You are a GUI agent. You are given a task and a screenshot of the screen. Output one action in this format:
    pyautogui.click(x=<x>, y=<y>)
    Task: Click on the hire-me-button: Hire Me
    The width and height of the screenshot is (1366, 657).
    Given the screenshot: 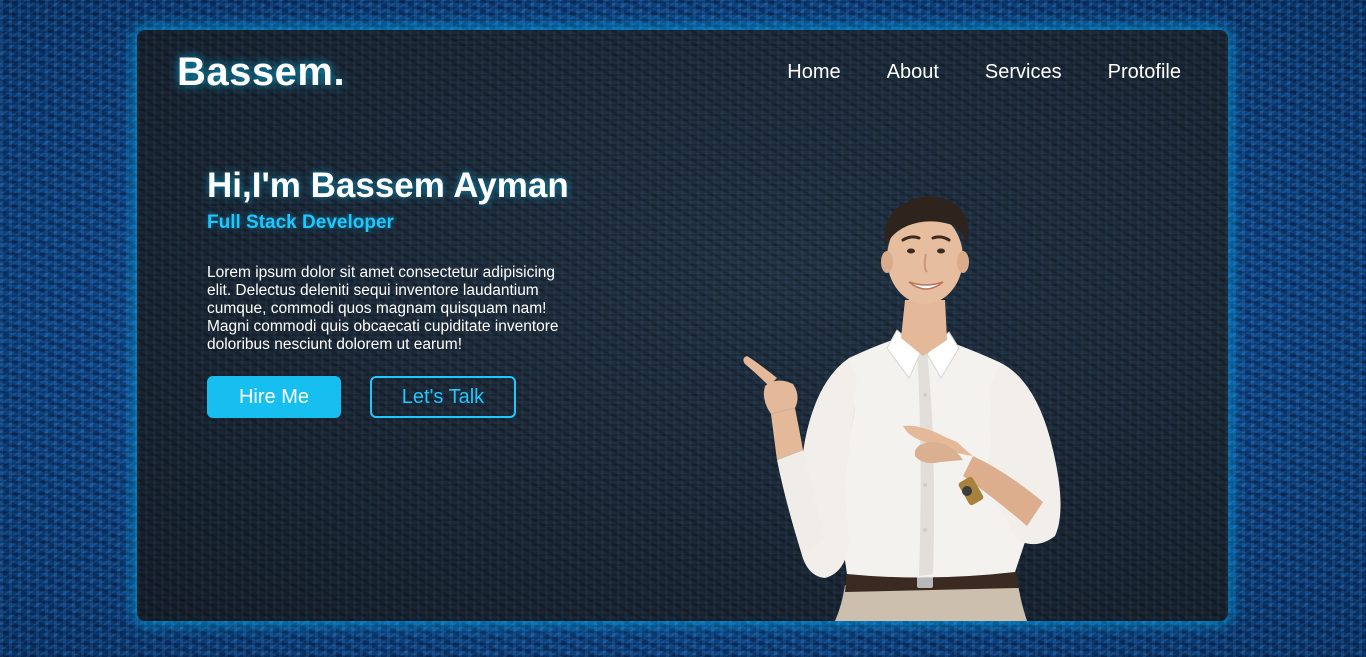 What is the action you would take?
    pyautogui.click(x=274, y=397)
    